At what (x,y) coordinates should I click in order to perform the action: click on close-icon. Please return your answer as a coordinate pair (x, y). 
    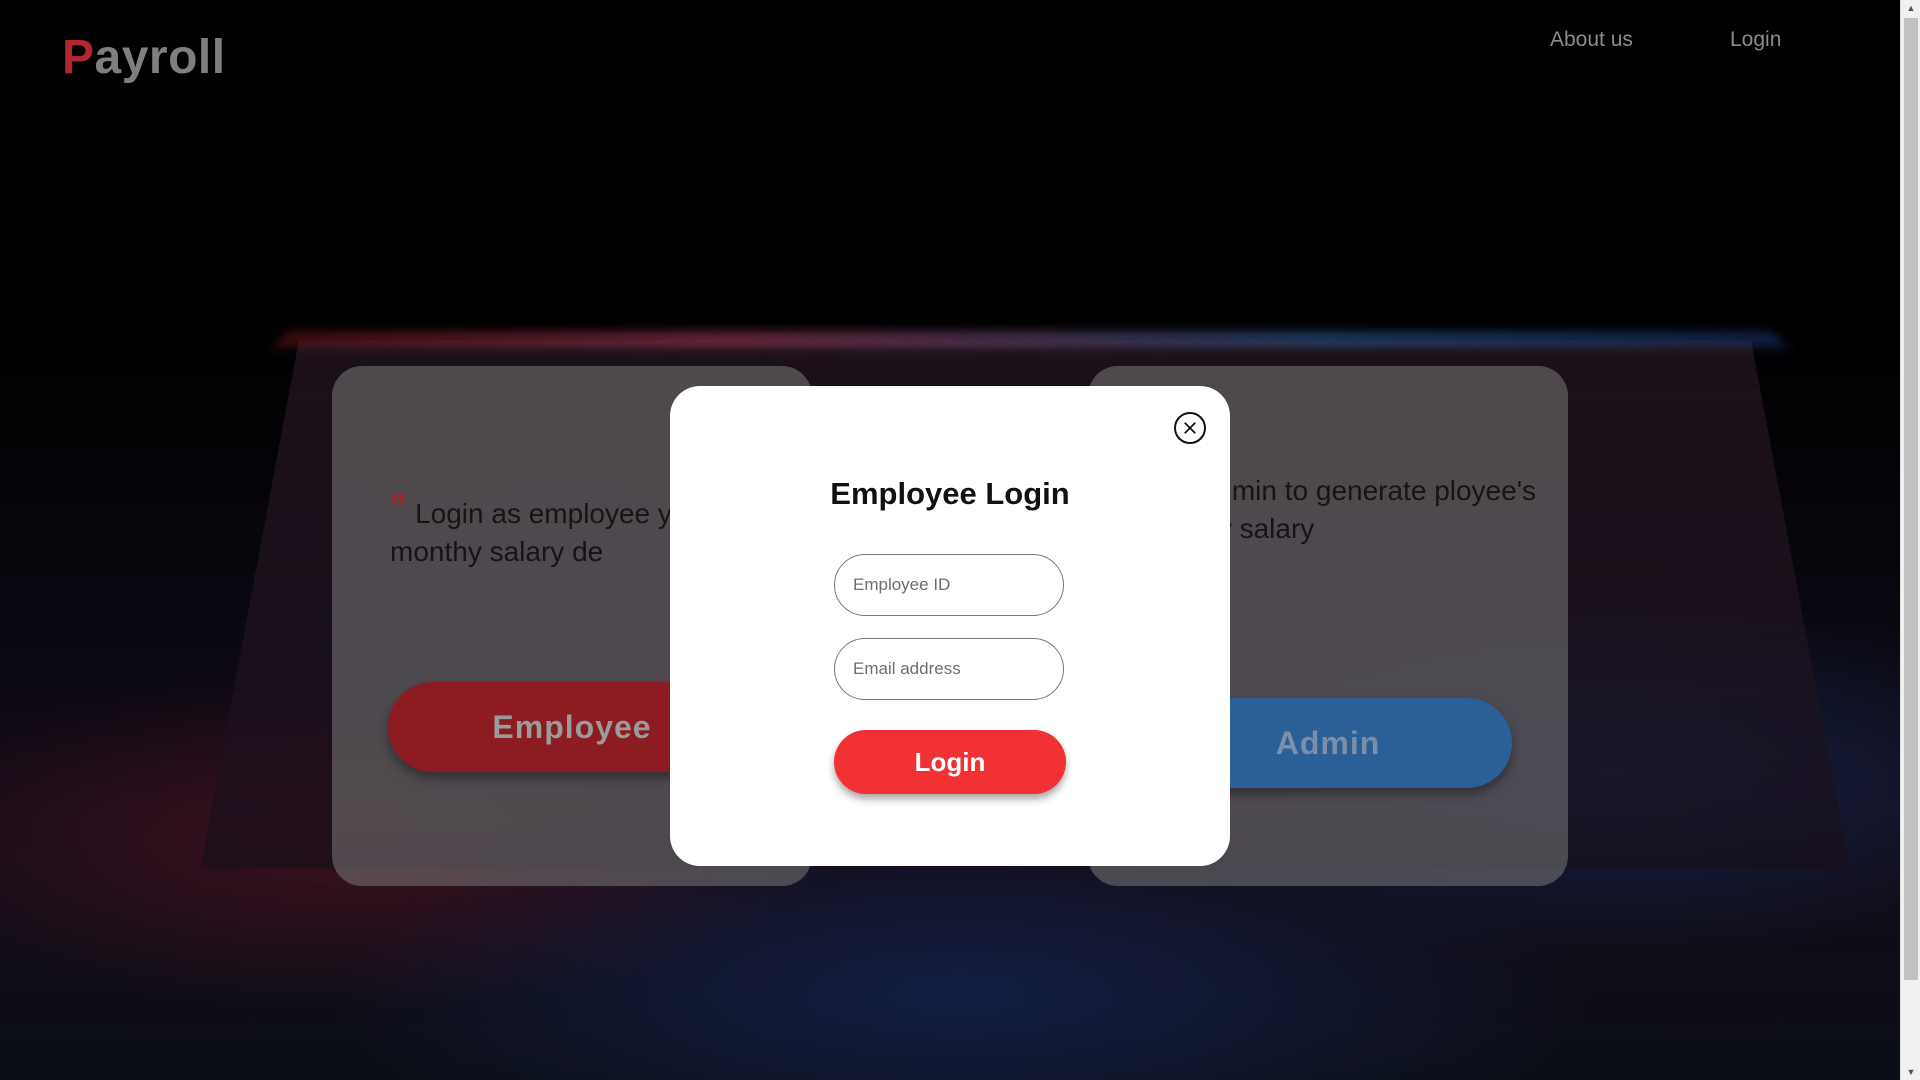
    Looking at the image, I should click on (1190, 428).